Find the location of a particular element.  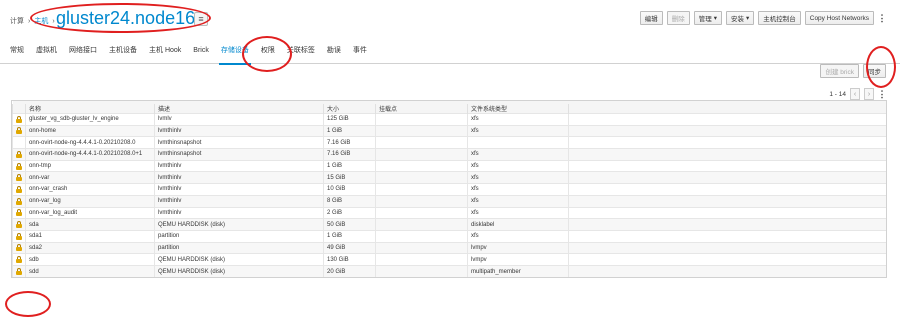

table-row: onn-var_crash lvmthinlv 10 GiB xfs is located at coordinates (449, 189).